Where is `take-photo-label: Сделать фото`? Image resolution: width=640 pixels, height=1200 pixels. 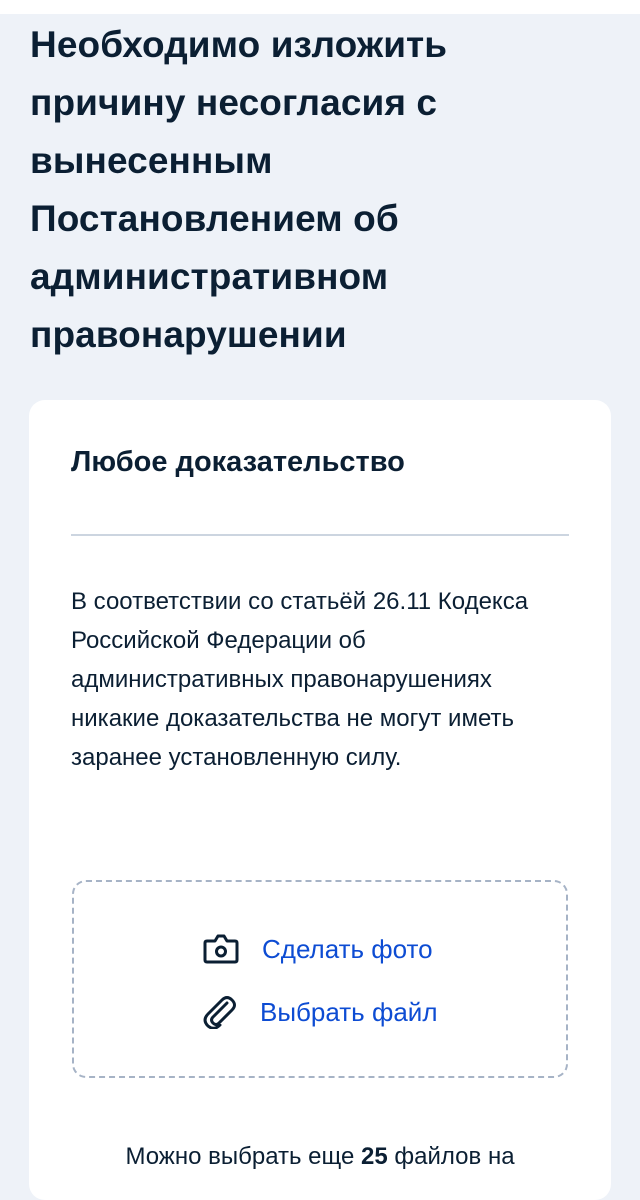 take-photo-label: Сделать фото is located at coordinates (347, 949).